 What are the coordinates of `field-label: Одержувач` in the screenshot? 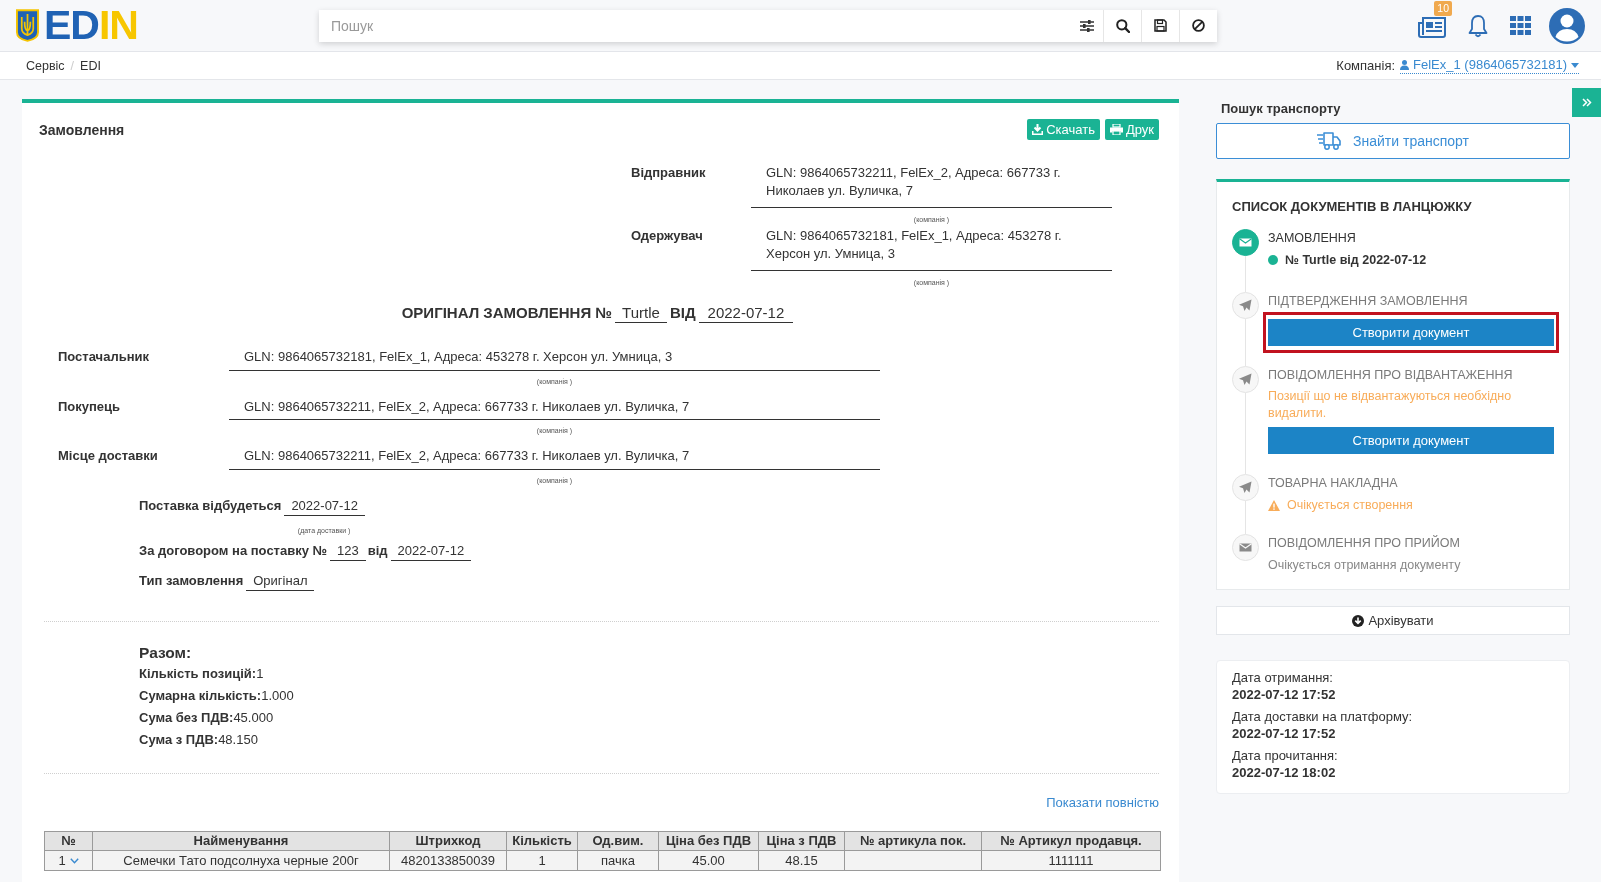 It's located at (667, 236).